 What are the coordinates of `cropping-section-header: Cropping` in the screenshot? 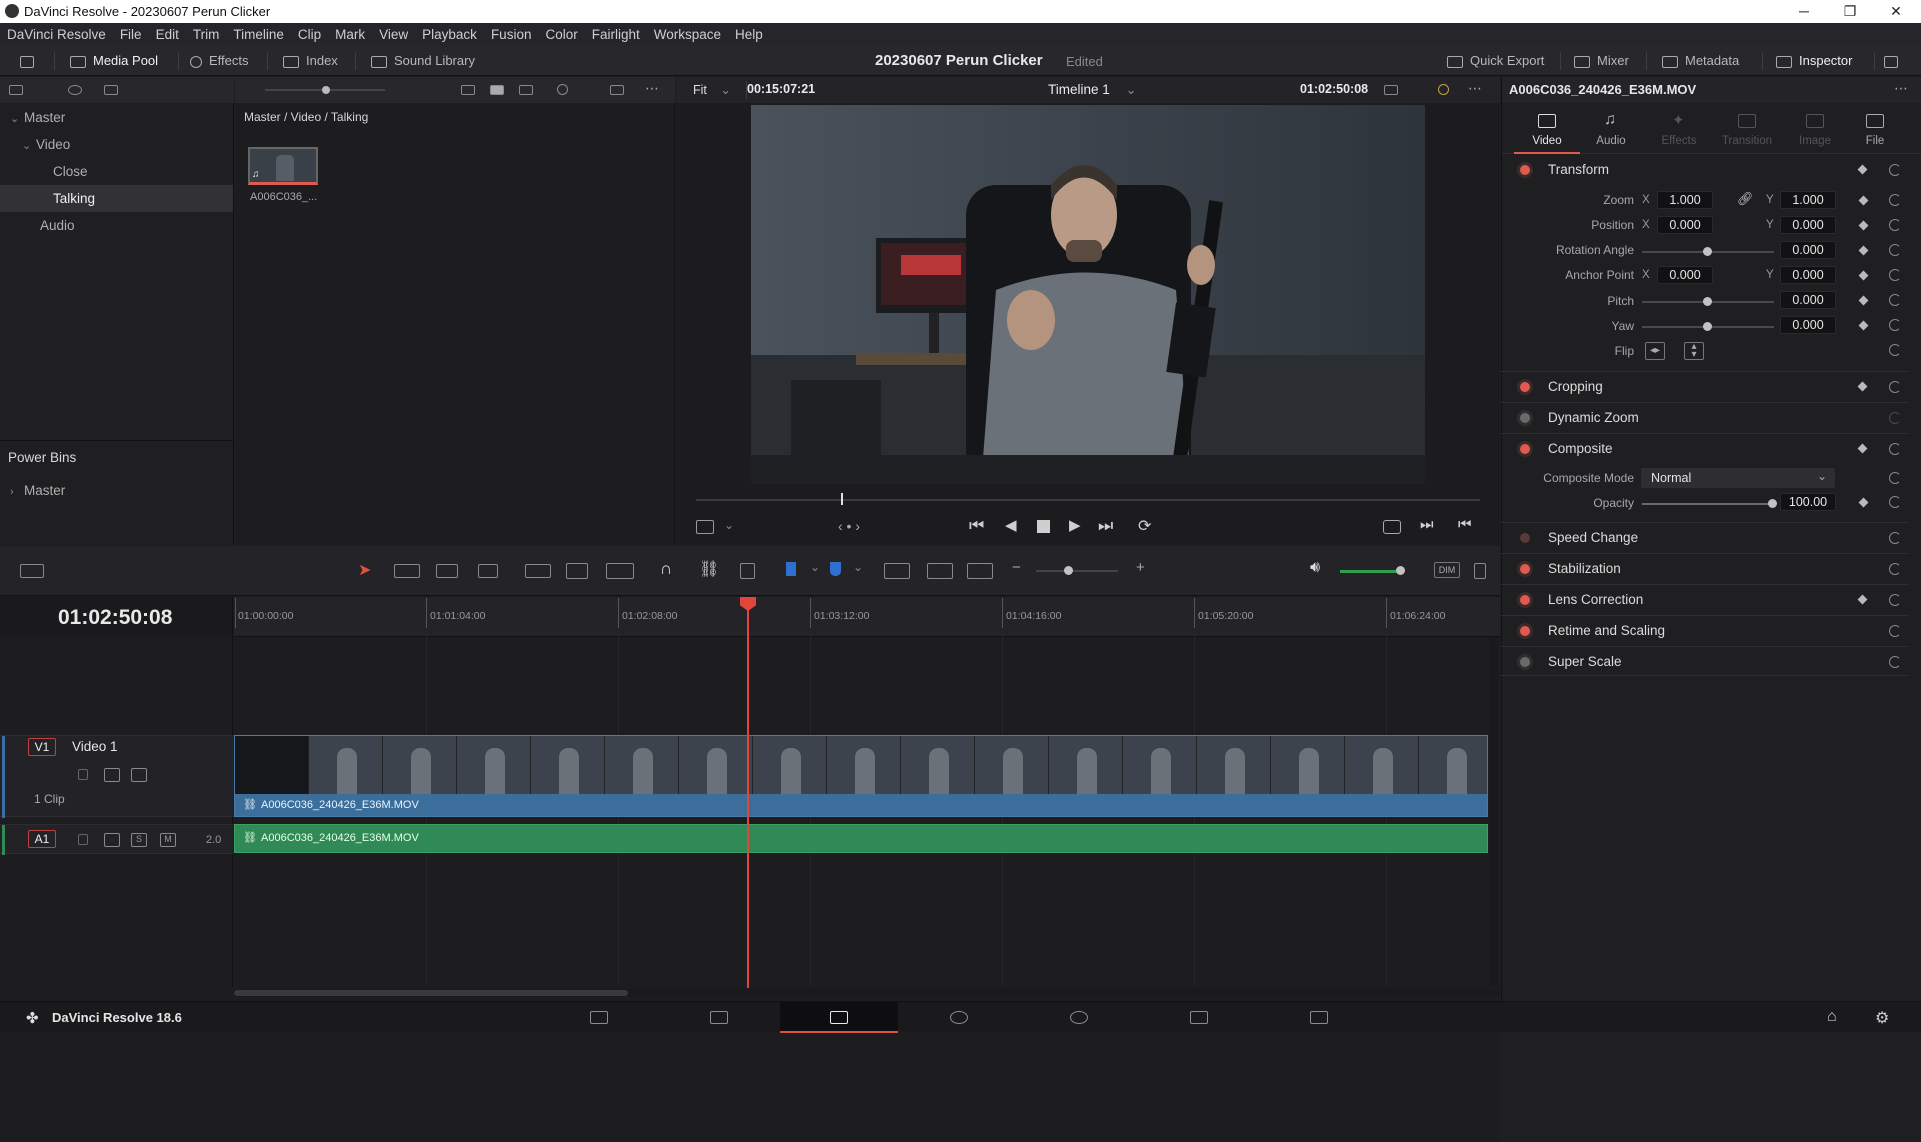 It's located at (1705, 386).